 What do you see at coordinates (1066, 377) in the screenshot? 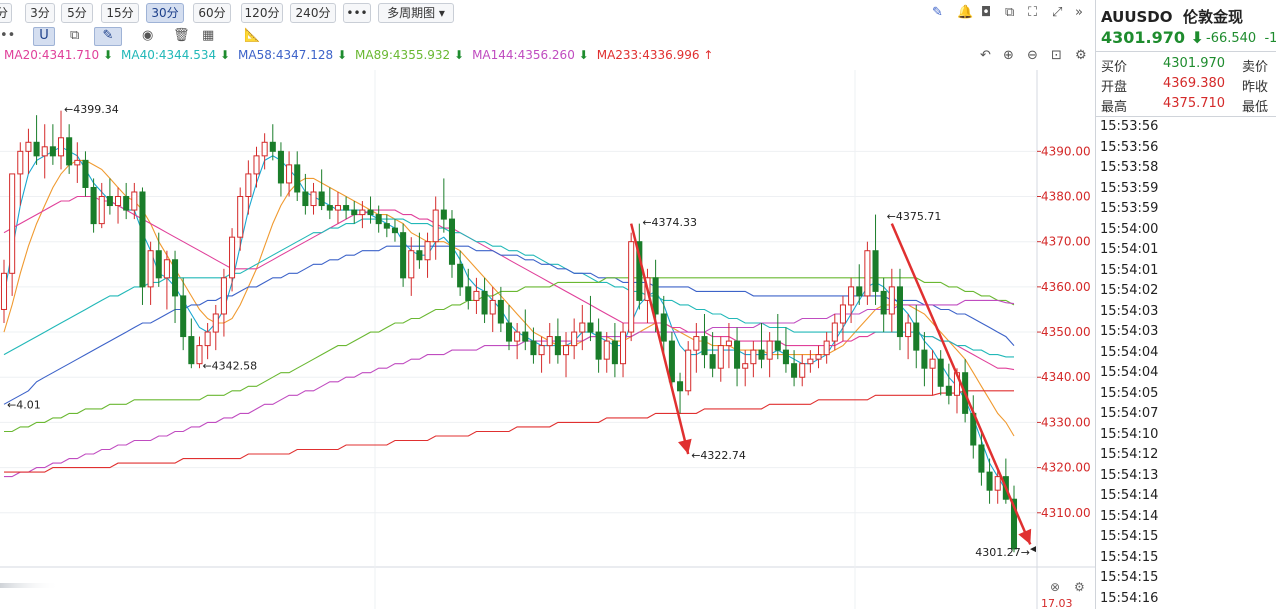
I see `y-tick-label: 4340.00` at bounding box center [1066, 377].